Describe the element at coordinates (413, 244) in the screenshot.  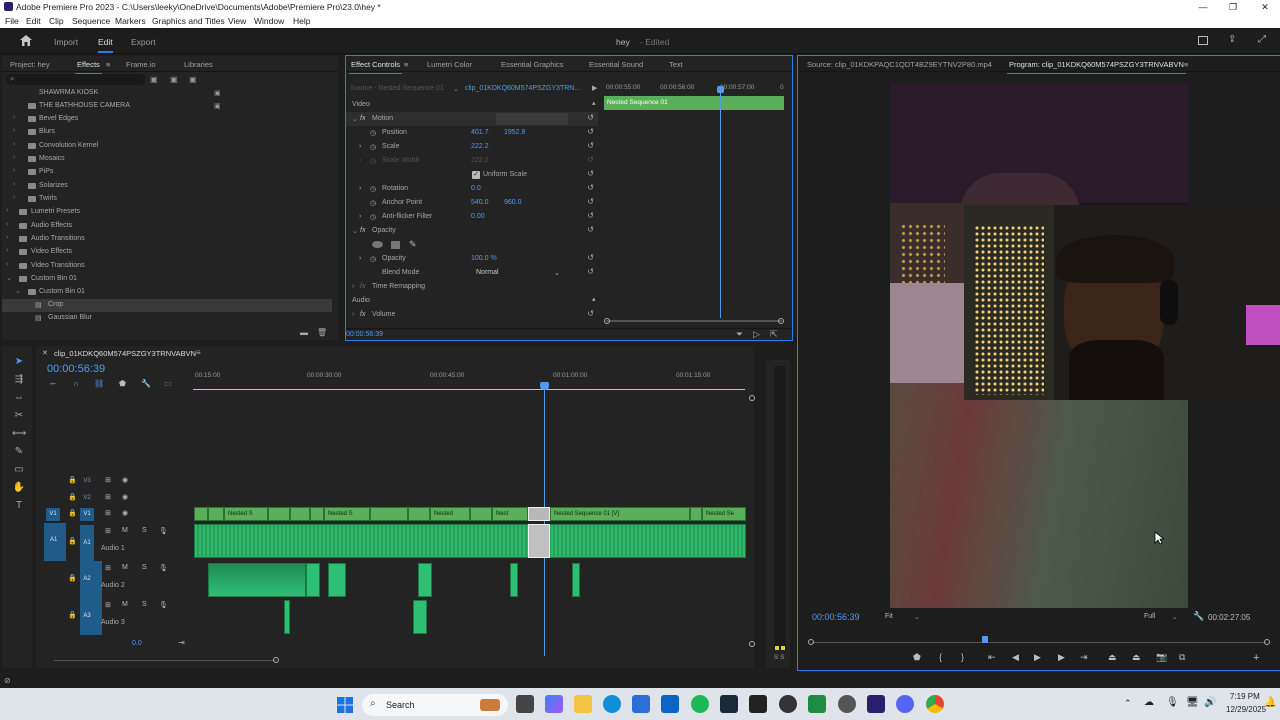
I see `pen-mask-icon: ✎` at that location.